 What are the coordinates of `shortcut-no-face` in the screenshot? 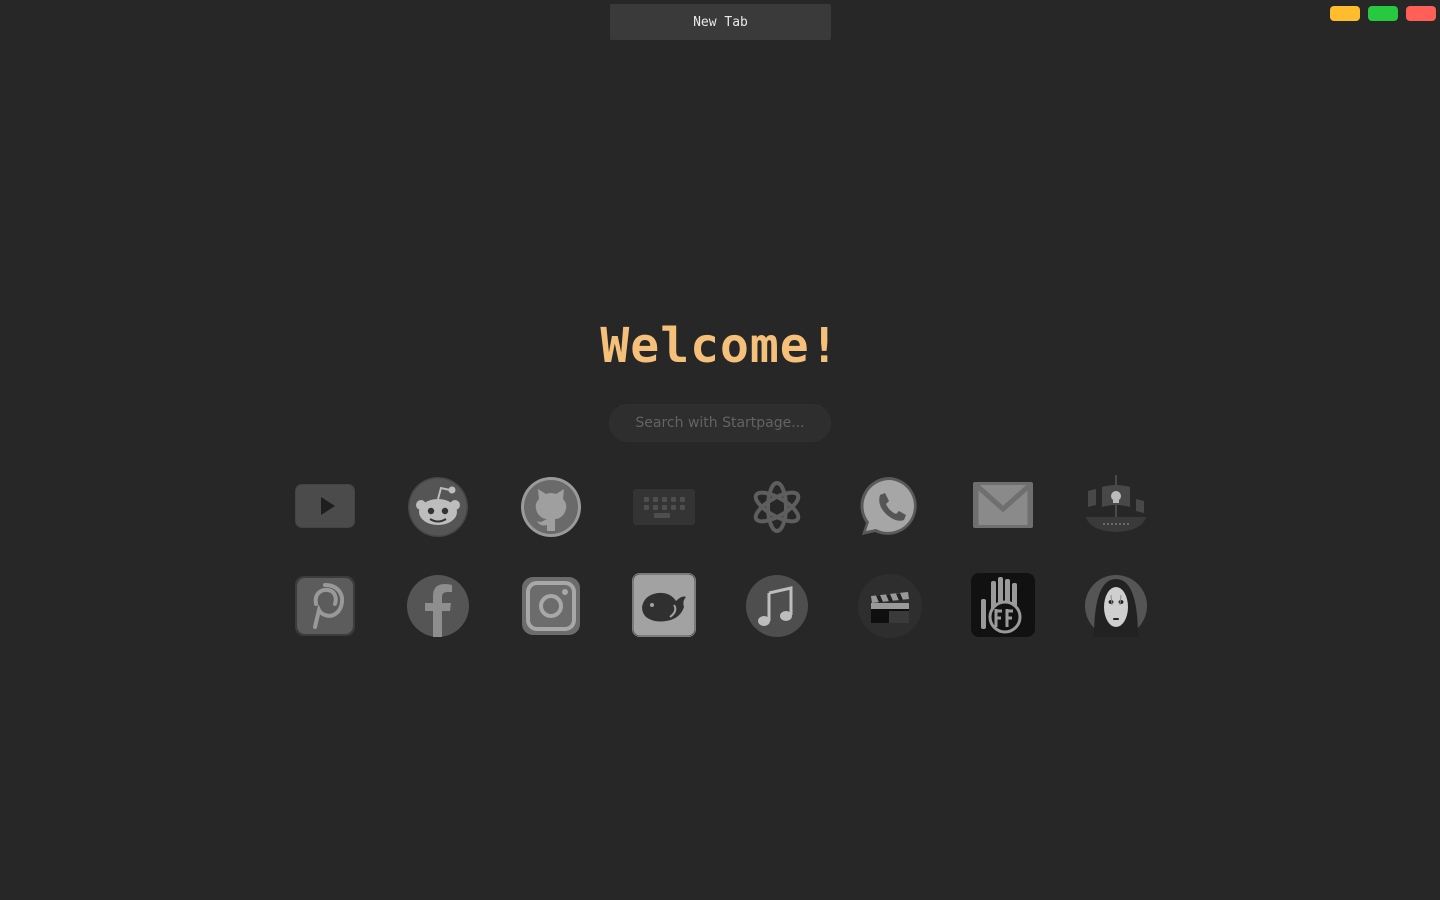 It's located at (1115, 605).